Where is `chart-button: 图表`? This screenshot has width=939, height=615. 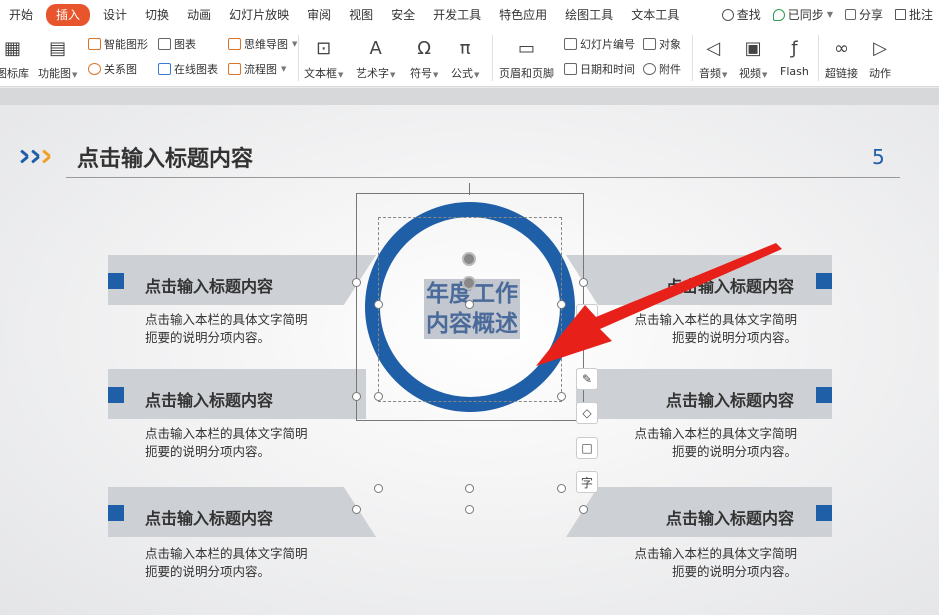
chart-button: 图表 is located at coordinates (177, 44).